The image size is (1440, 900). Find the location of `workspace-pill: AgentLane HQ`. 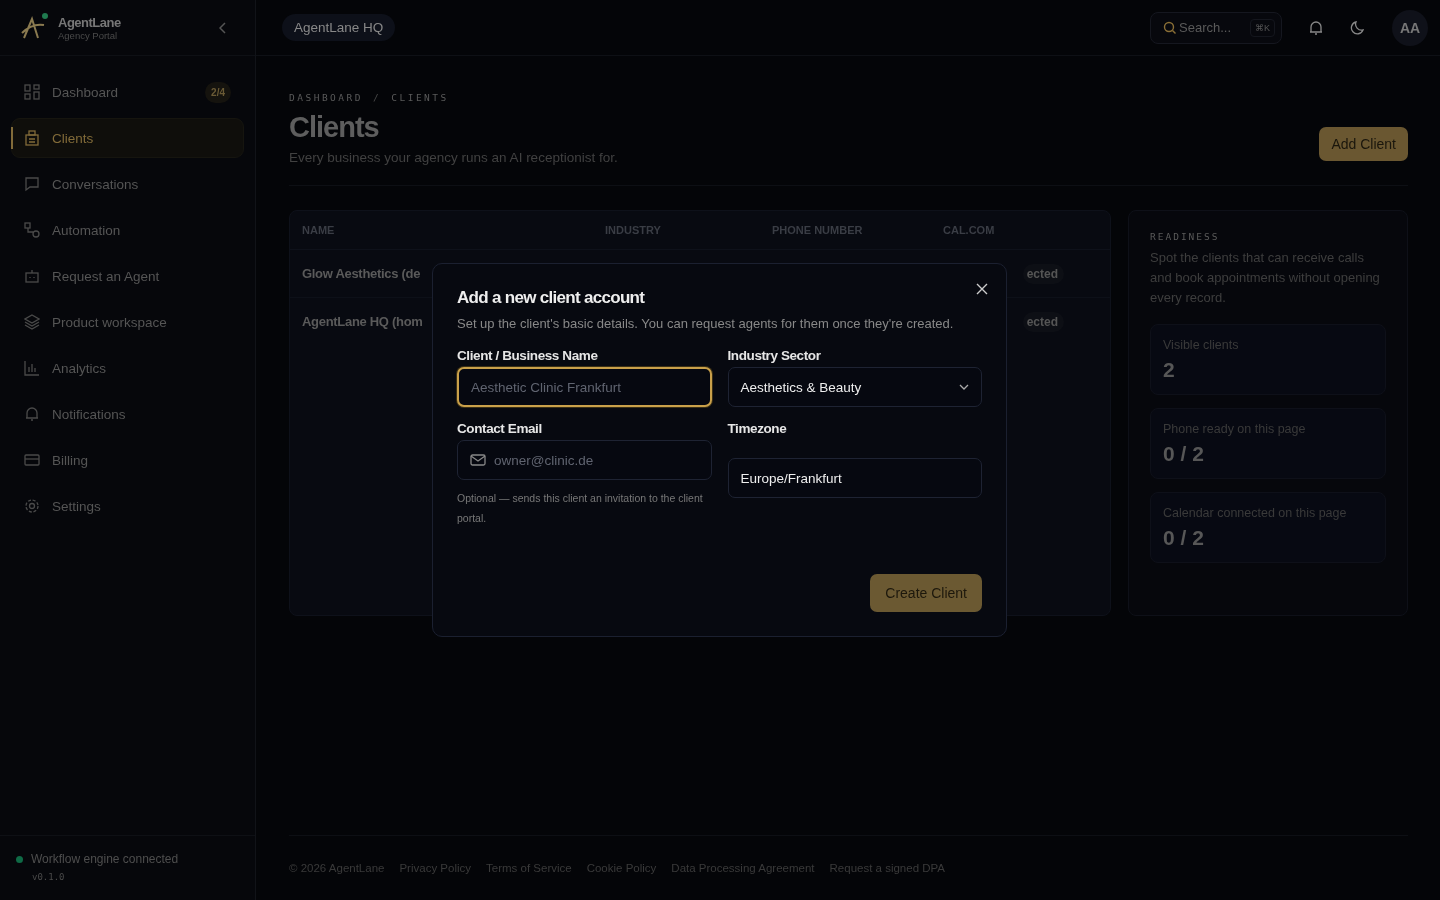

workspace-pill: AgentLane HQ is located at coordinates (339, 27).